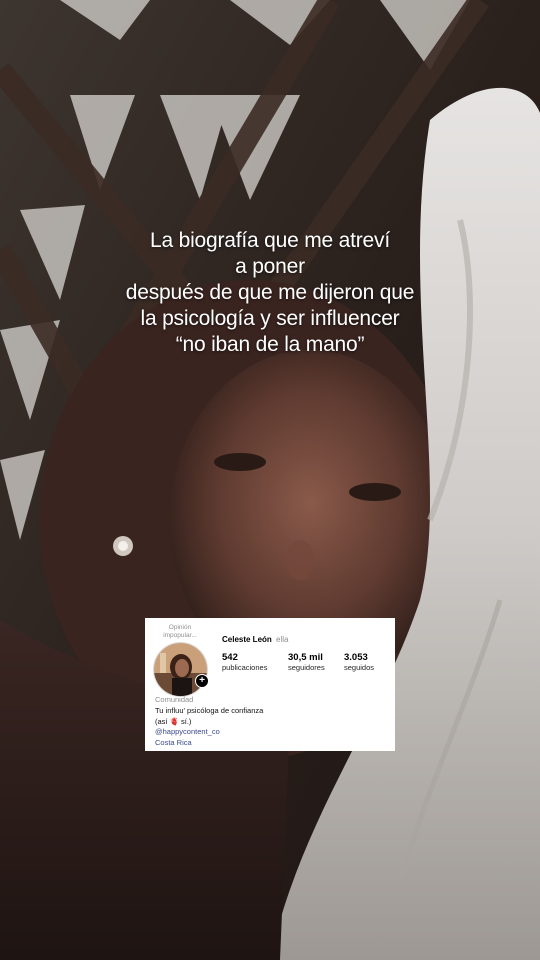  I want to click on avatar, so click(180, 669).